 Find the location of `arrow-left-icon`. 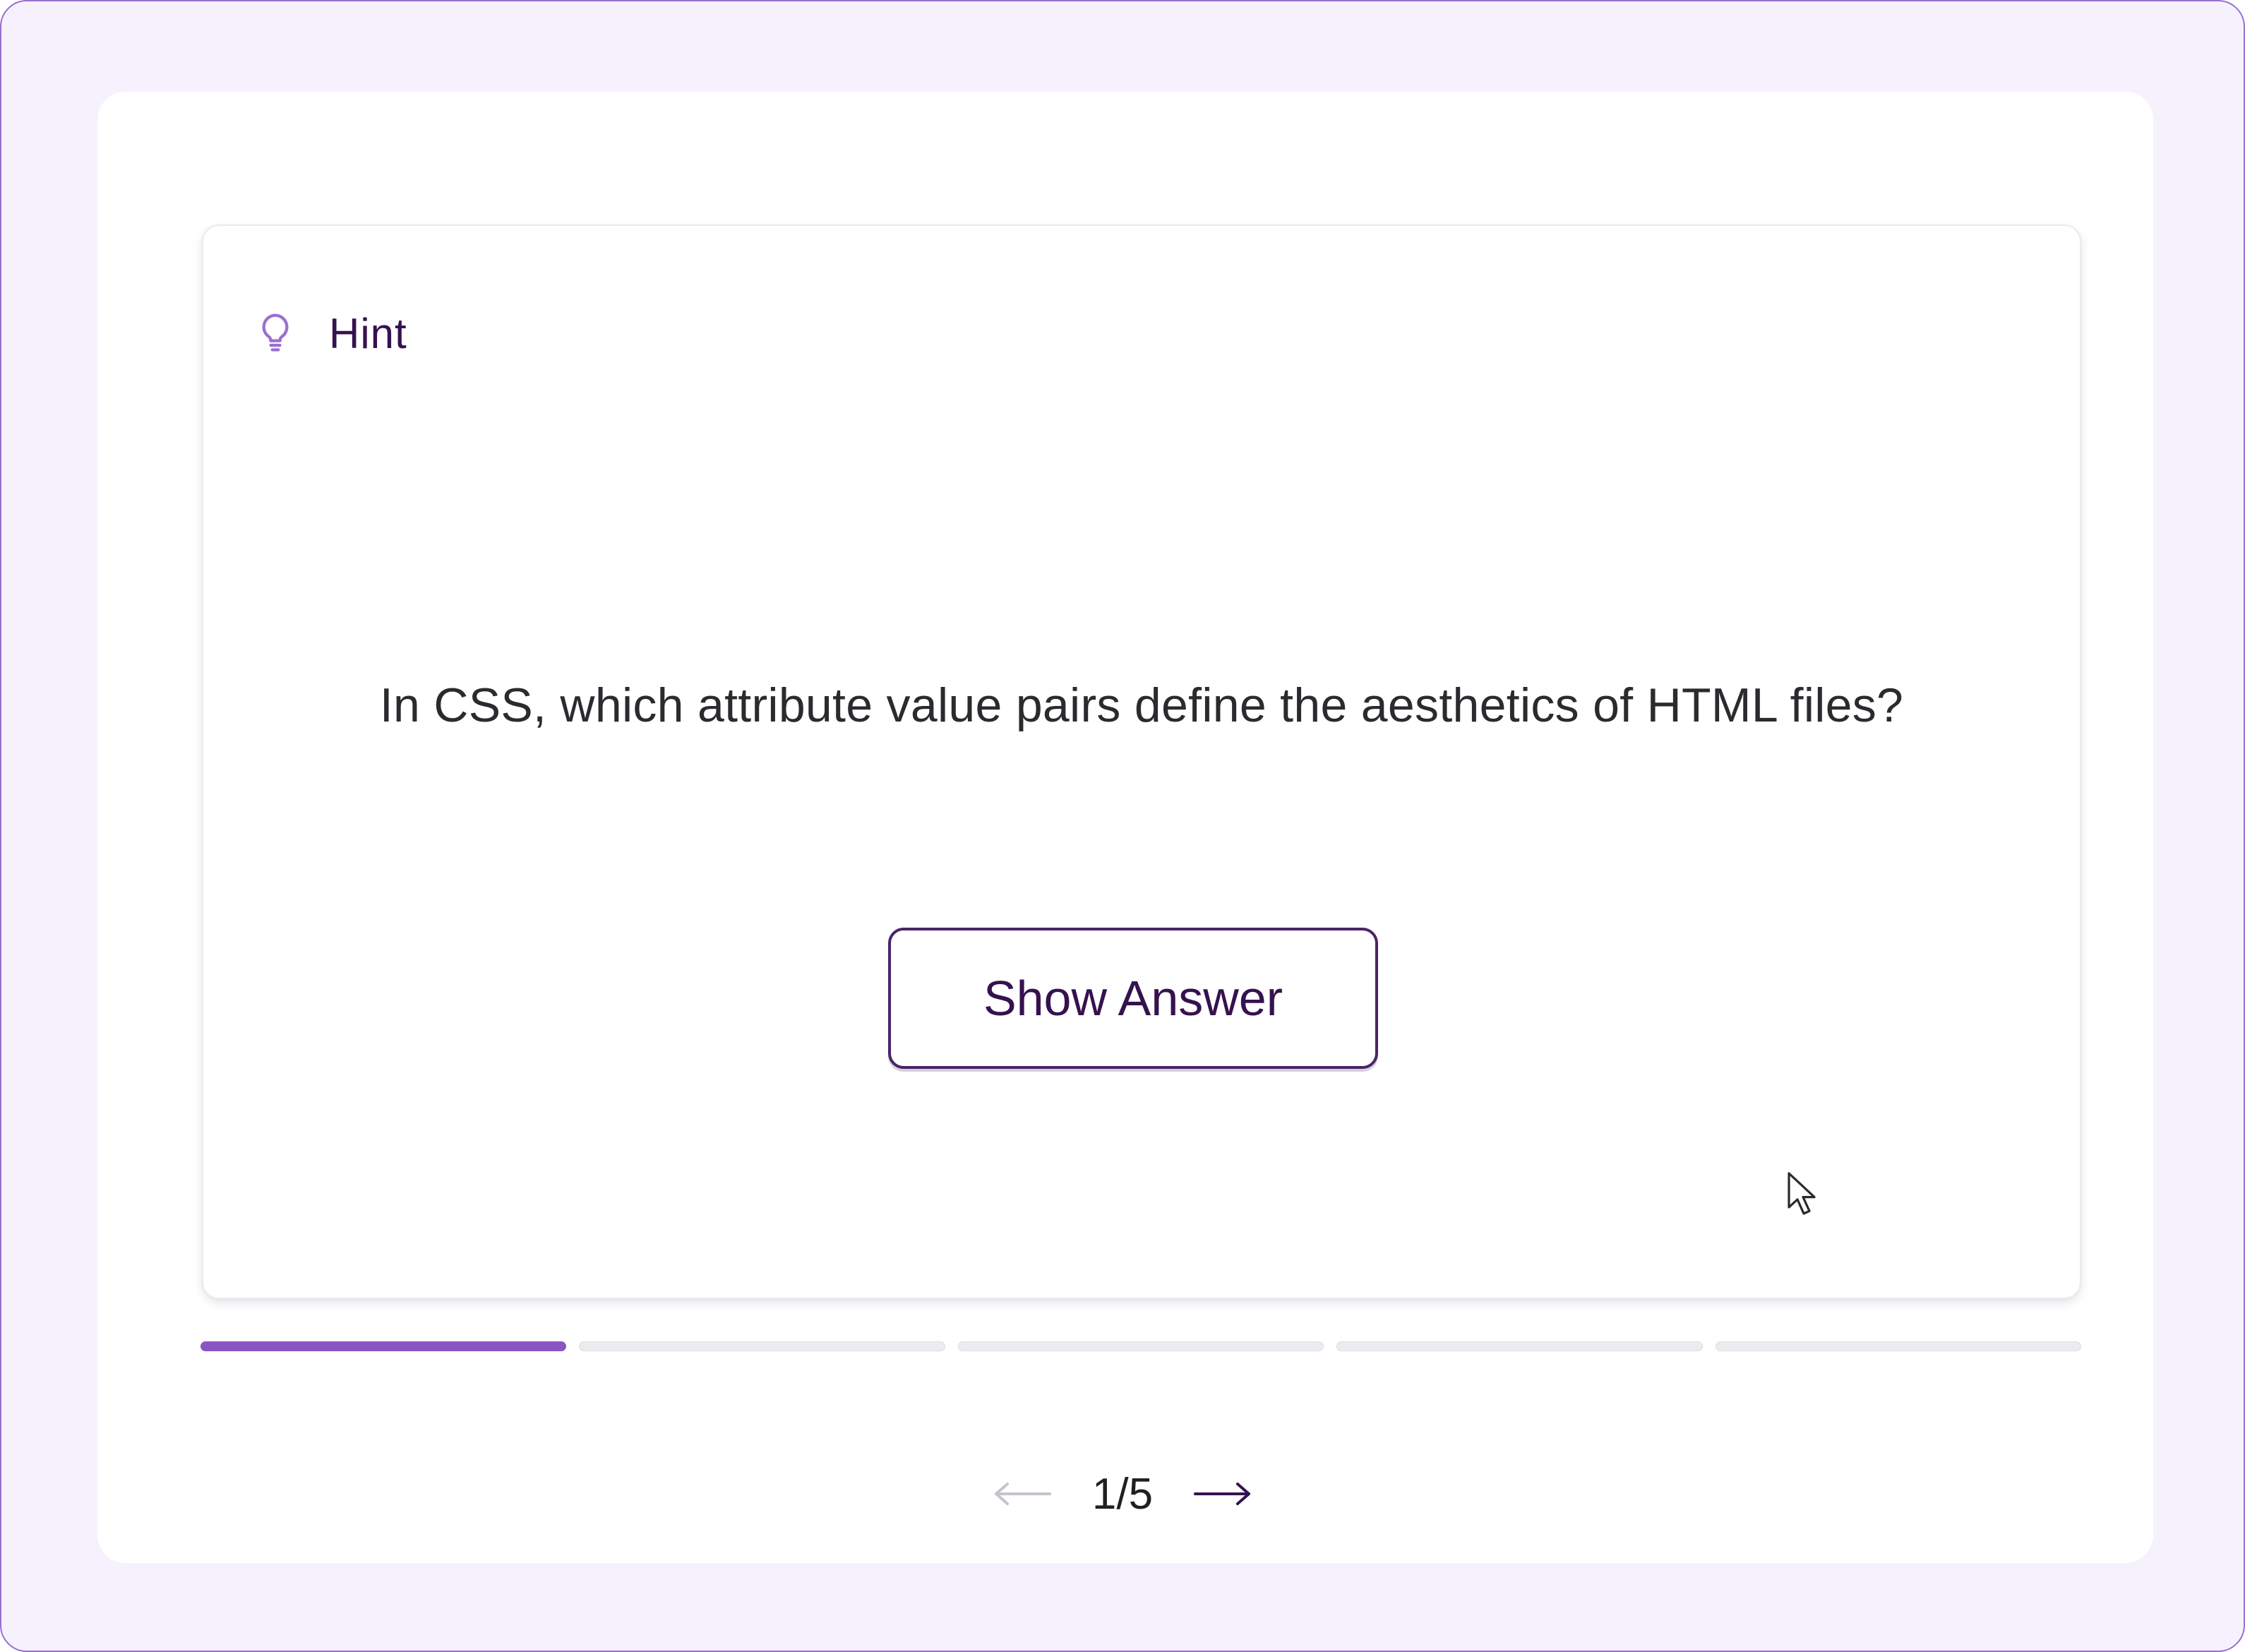

arrow-left-icon is located at coordinates (1023, 1494).